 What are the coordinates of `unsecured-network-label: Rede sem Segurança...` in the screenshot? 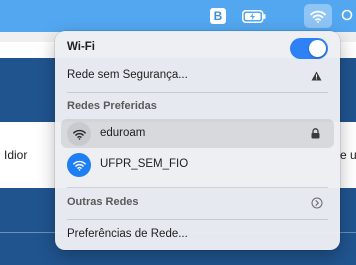 It's located at (127, 75).